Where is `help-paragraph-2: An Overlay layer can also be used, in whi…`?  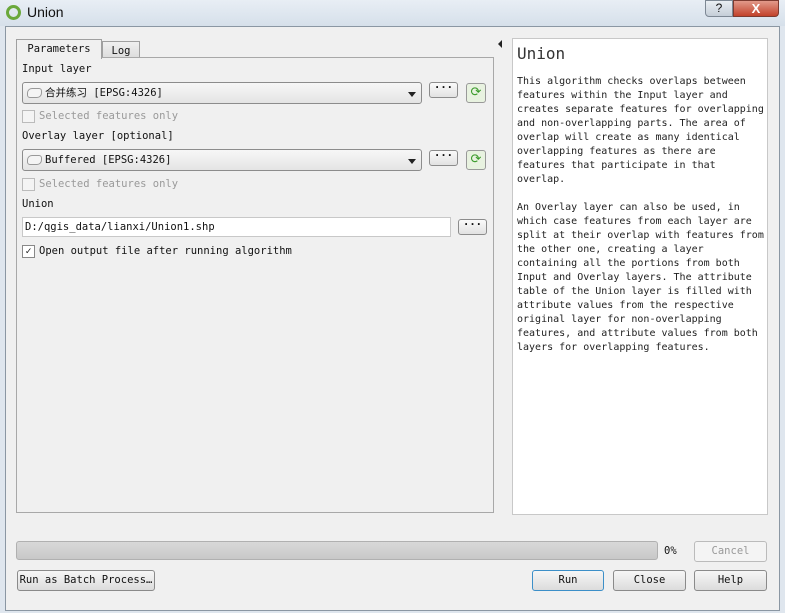 help-paragraph-2: An Overlay layer can also be used, in whi… is located at coordinates (640, 278).